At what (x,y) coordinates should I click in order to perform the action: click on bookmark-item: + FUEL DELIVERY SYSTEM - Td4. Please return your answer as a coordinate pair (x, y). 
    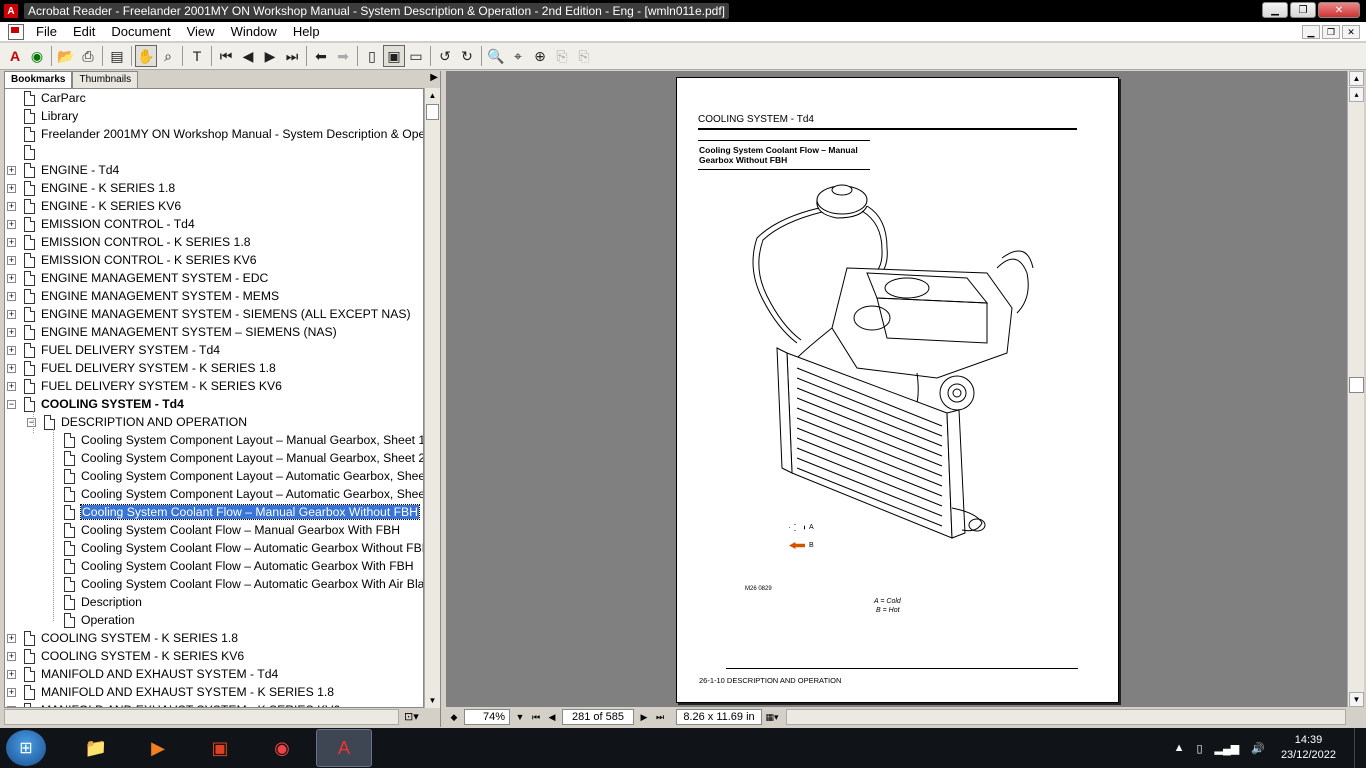
    Looking at the image, I should click on (113, 350).